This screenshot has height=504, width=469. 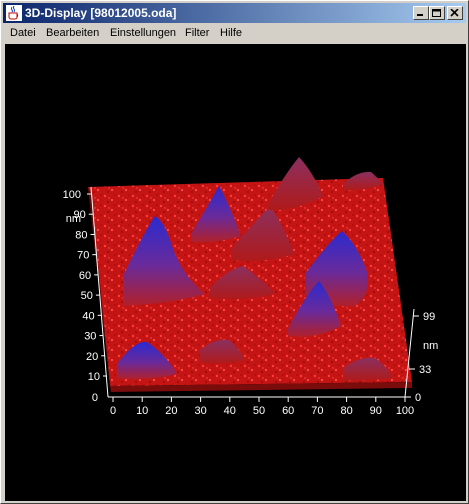 What do you see at coordinates (288, 411) in the screenshot?
I see `x-tick-label: 60` at bounding box center [288, 411].